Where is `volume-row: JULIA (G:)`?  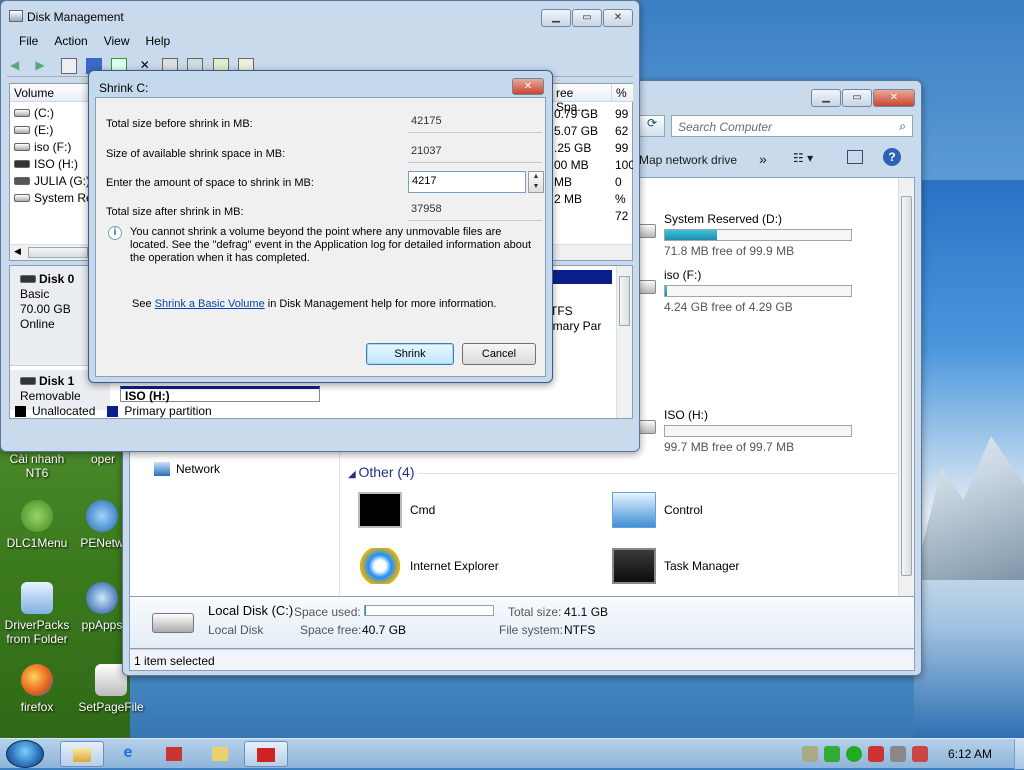
volume-row: JULIA (G:) is located at coordinates (52, 181).